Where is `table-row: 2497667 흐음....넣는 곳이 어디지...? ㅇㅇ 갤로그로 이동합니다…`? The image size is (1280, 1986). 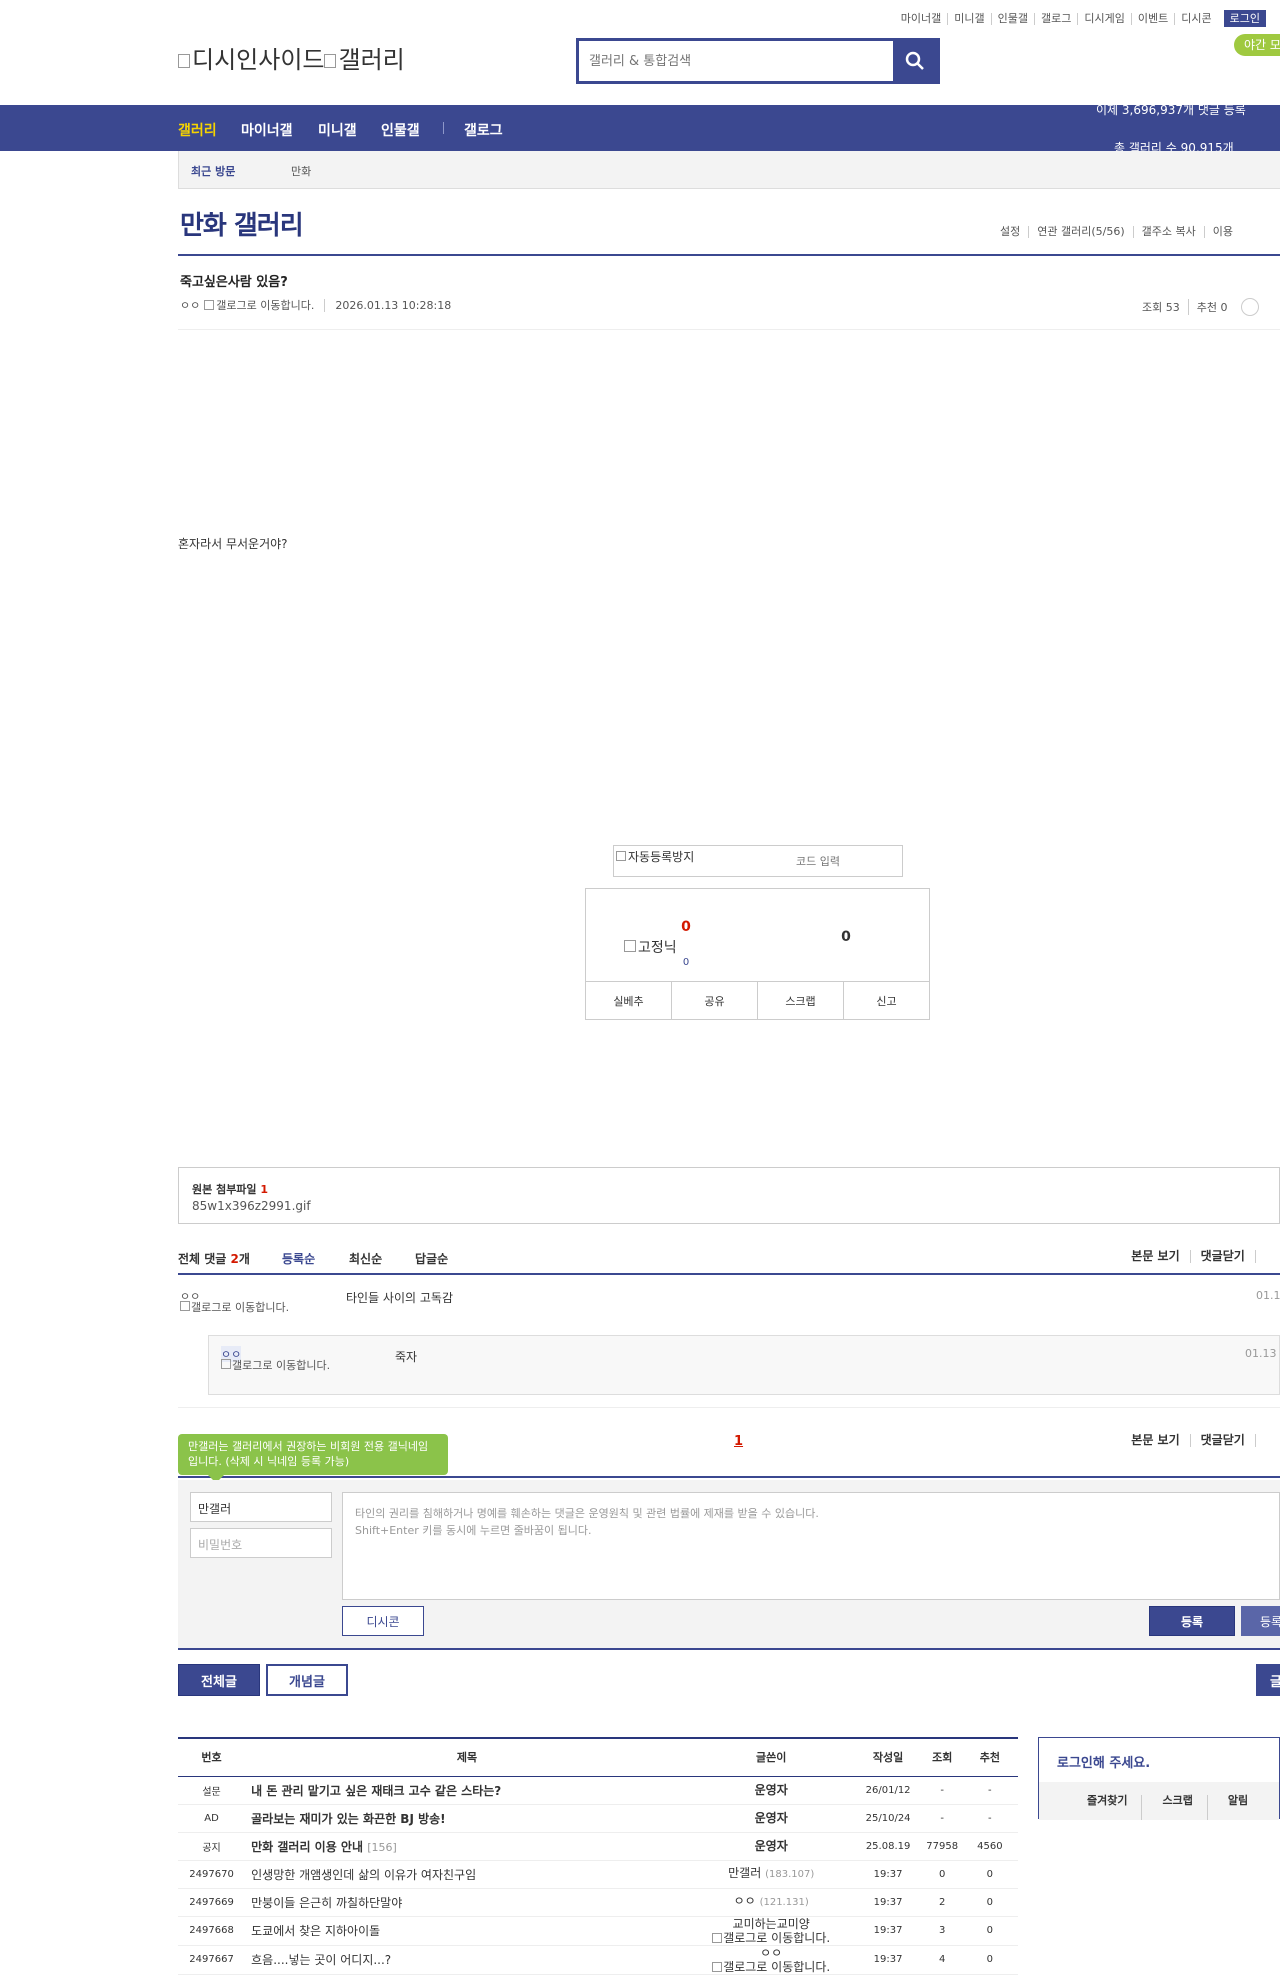
table-row: 2497667 흐음....넣는 곳이 어디지...? ㅇㅇ 갤로그로 이동합니다… is located at coordinates (598, 1960).